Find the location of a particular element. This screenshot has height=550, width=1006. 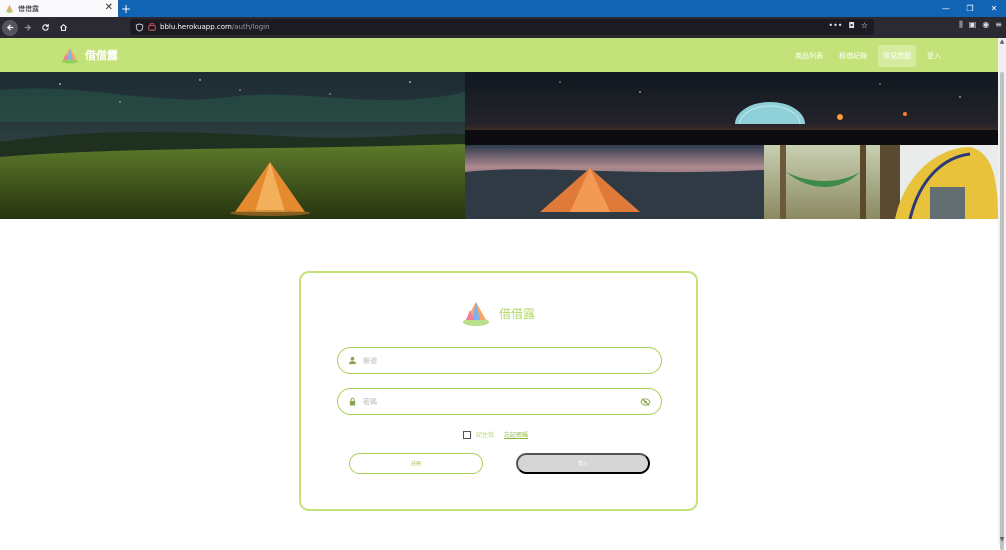

window-controls: — ❐ ✕ is located at coordinates (970, 8).